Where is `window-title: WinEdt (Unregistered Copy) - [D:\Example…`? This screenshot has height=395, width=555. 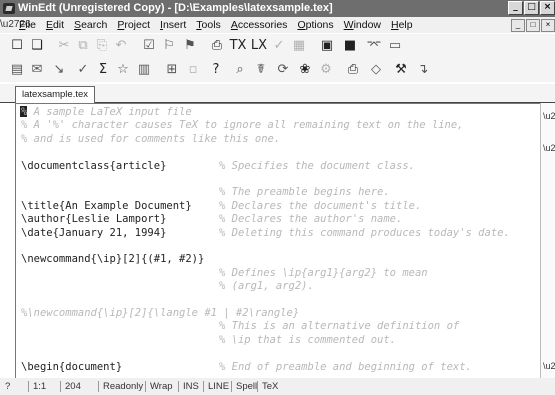 window-title: WinEdt (Unregistered Copy) - [D:\Example… is located at coordinates (175, 8).